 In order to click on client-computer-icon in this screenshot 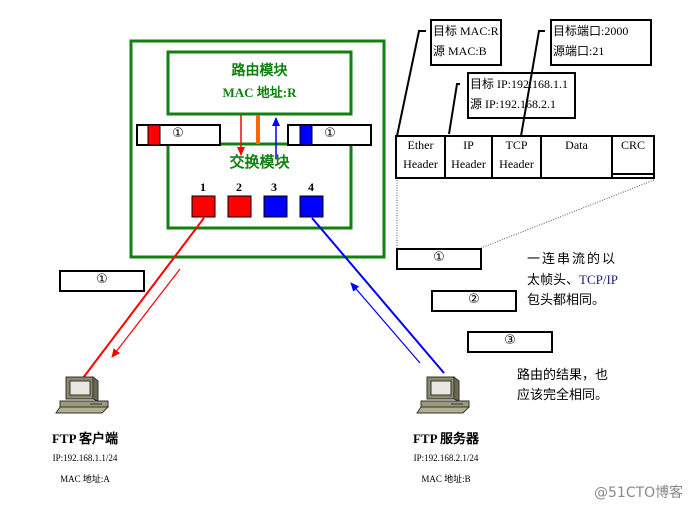, I will do `click(82, 394)`.